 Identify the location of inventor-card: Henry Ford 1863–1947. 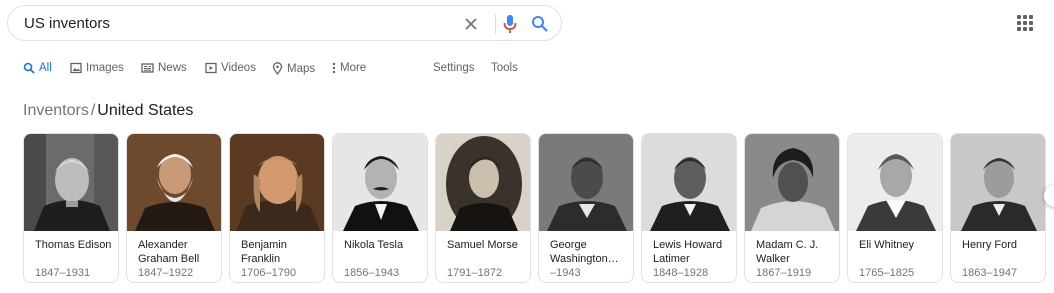
(998, 208).